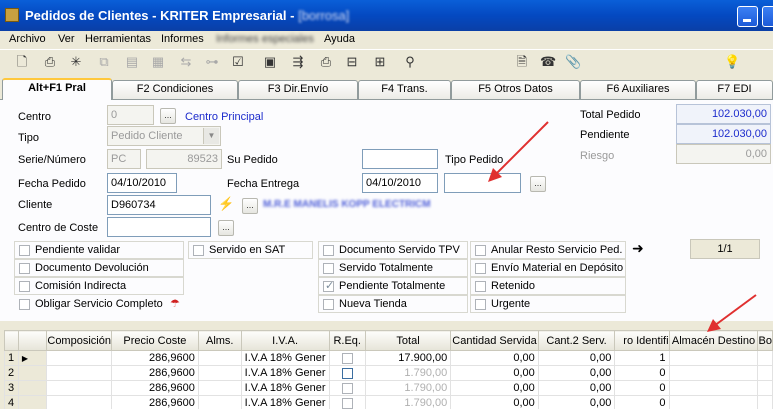  What do you see at coordinates (638, 89) in the screenshot?
I see `tab-auxiliares: F6 Auxiliares` at bounding box center [638, 89].